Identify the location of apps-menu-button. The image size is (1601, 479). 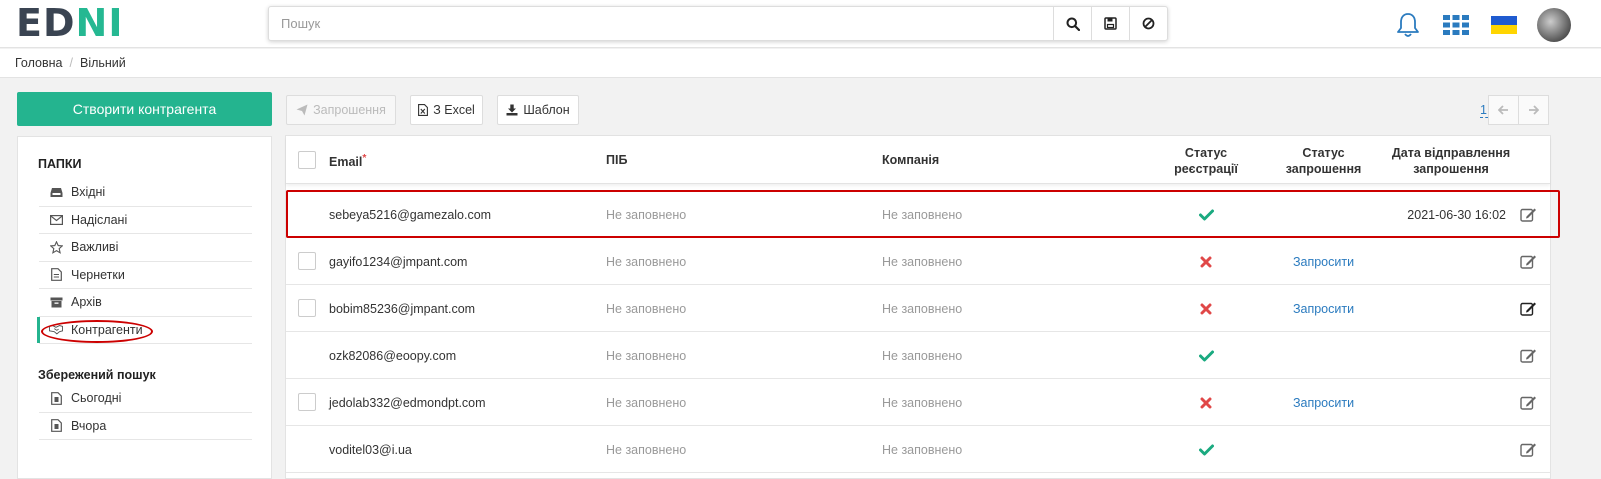
(1456, 25).